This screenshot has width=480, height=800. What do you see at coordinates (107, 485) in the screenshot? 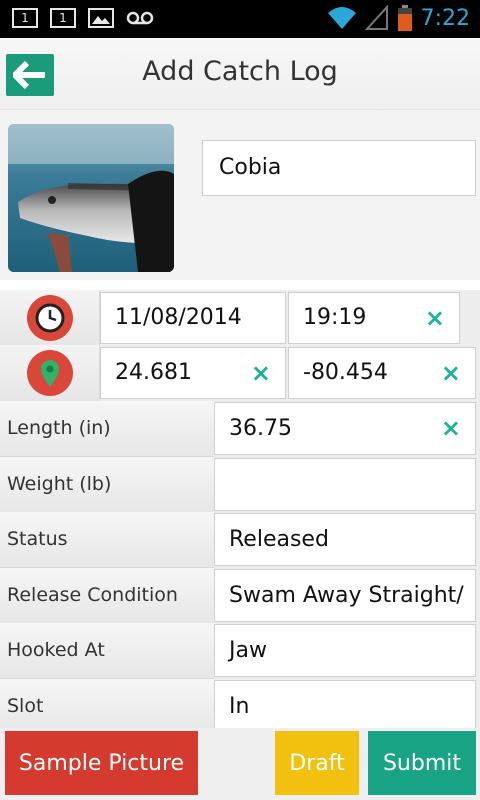
I see `field-label: Weight (lb)` at bounding box center [107, 485].